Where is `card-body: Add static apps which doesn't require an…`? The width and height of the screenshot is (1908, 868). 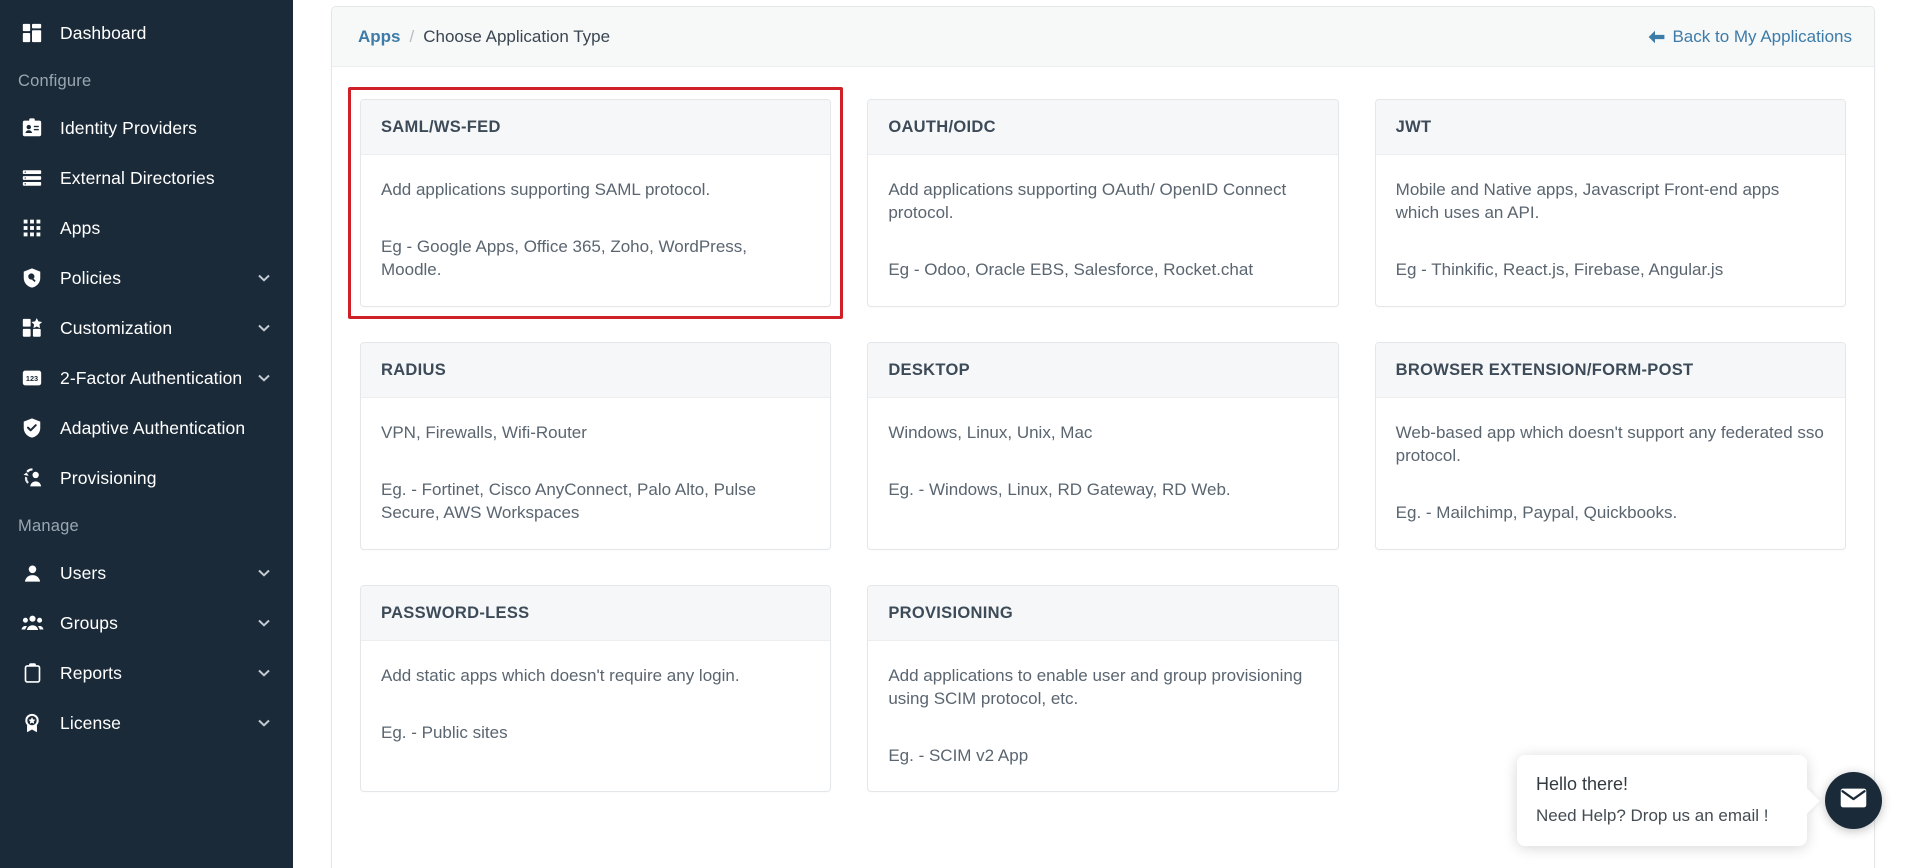 card-body: Add static apps which doesn't require an… is located at coordinates (595, 716).